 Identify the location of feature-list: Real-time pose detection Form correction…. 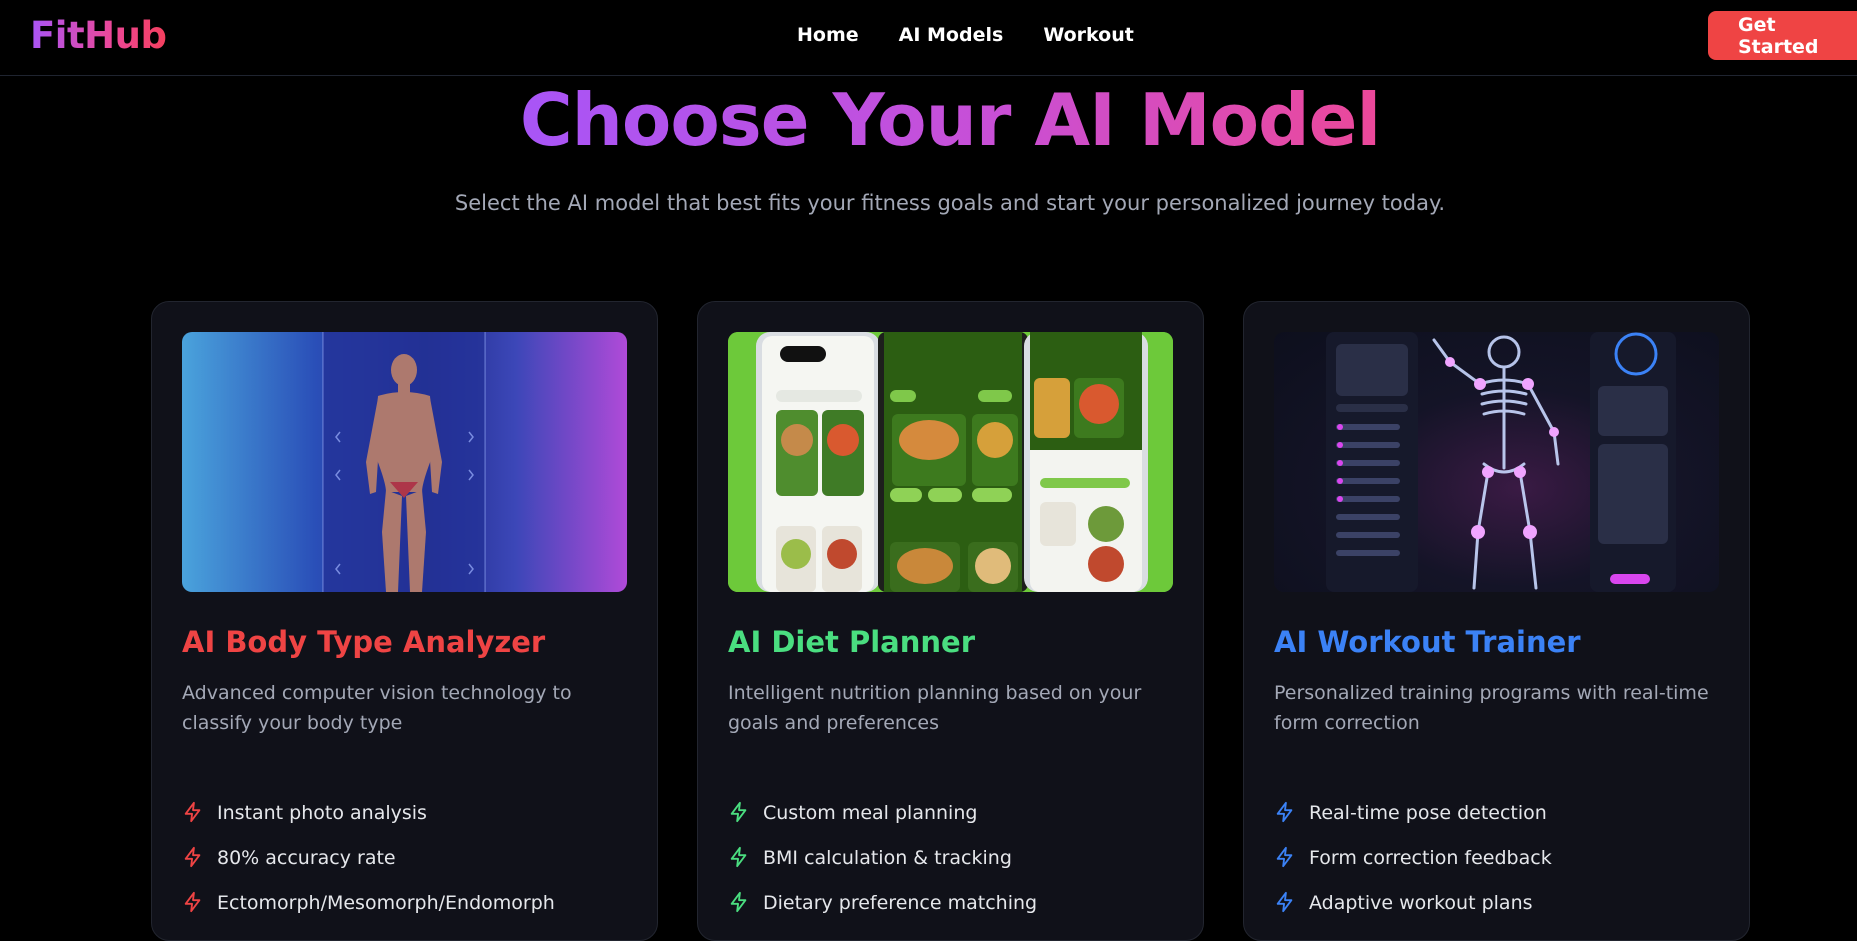
(1413, 867).